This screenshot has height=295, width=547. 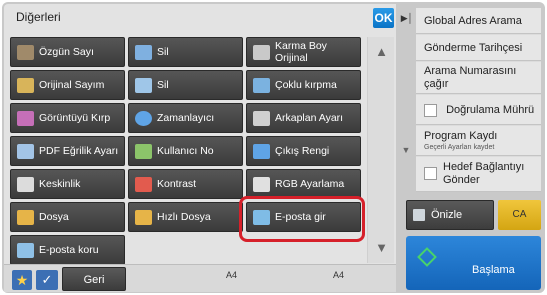 I want to click on function-original-count-button: Özgün Sayı, so click(x=67, y=52).